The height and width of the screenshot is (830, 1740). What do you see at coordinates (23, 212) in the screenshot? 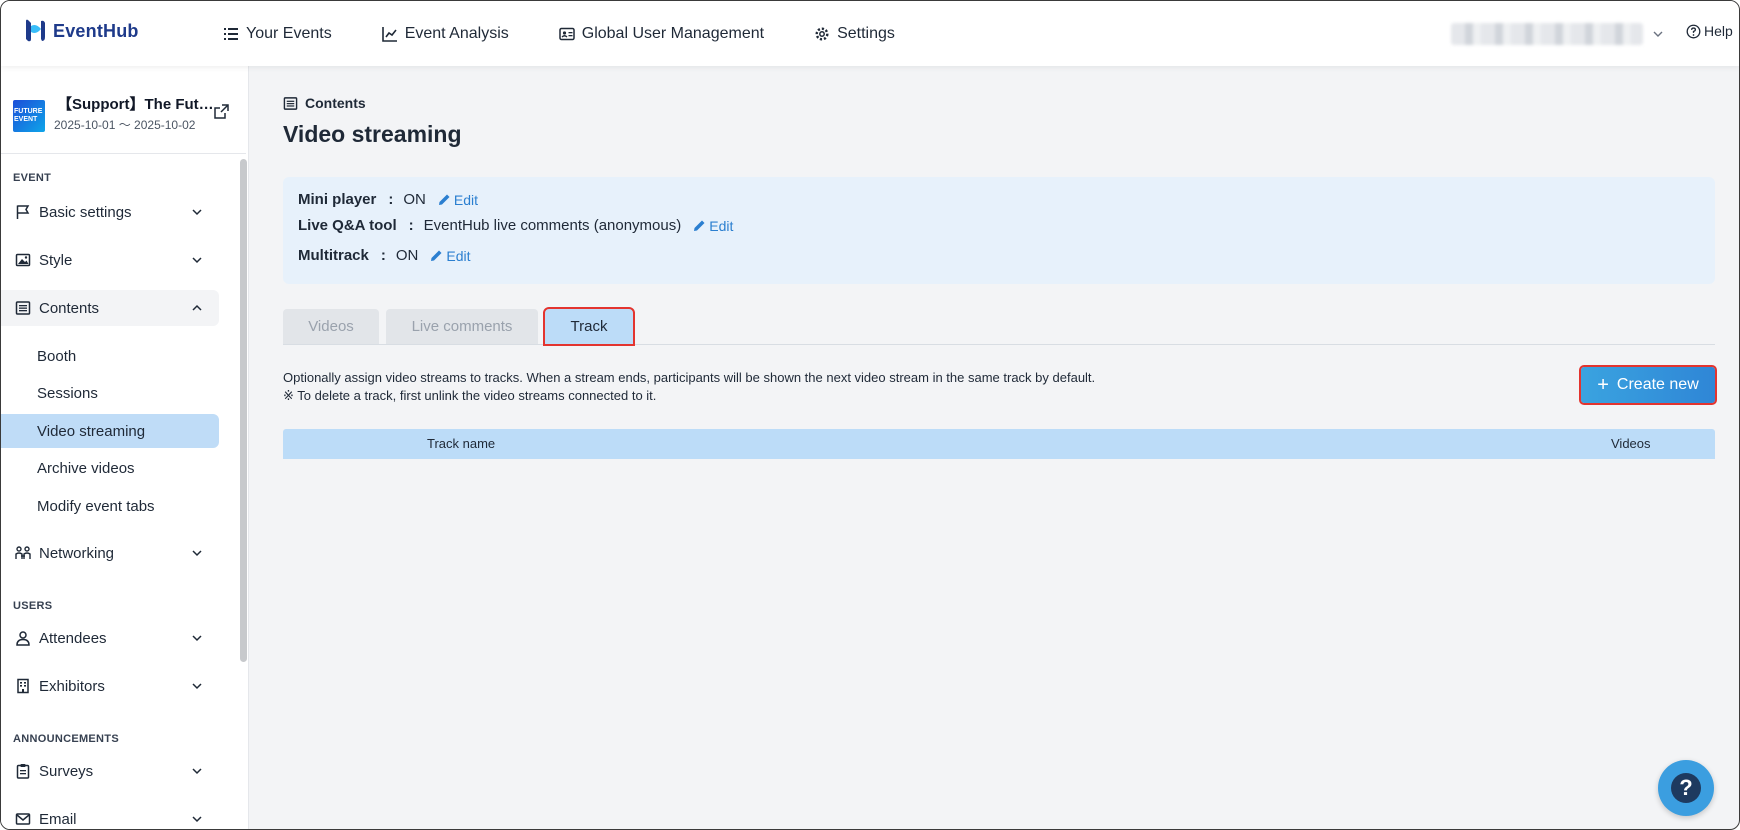
I see `flag-icon` at bounding box center [23, 212].